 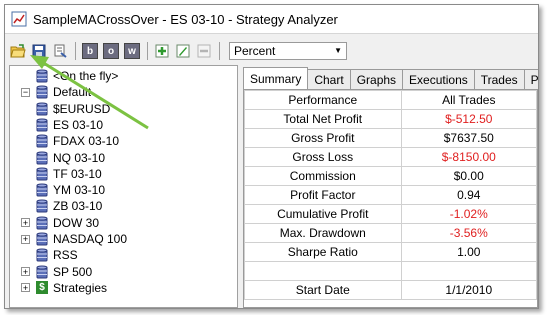 I want to click on dropdown-arrow-icon: ▼, so click(x=338, y=50).